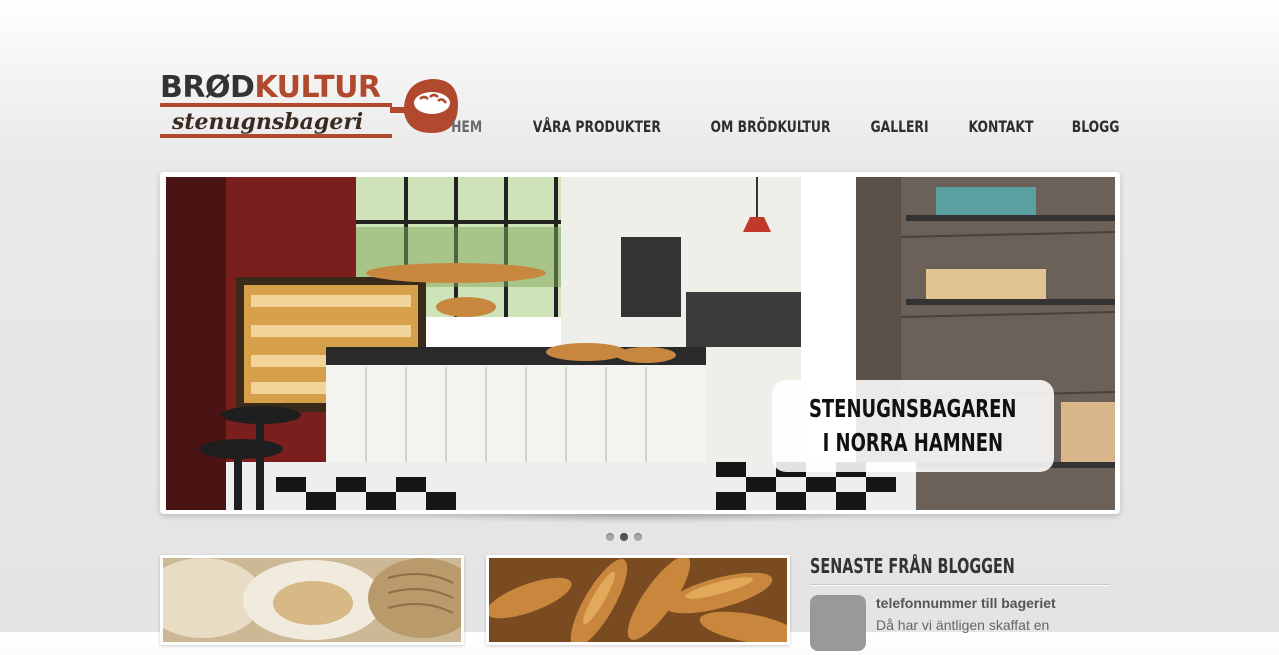 This screenshot has width=1279, height=655. I want to click on nav-item-galleri: GALLERI, so click(899, 126).